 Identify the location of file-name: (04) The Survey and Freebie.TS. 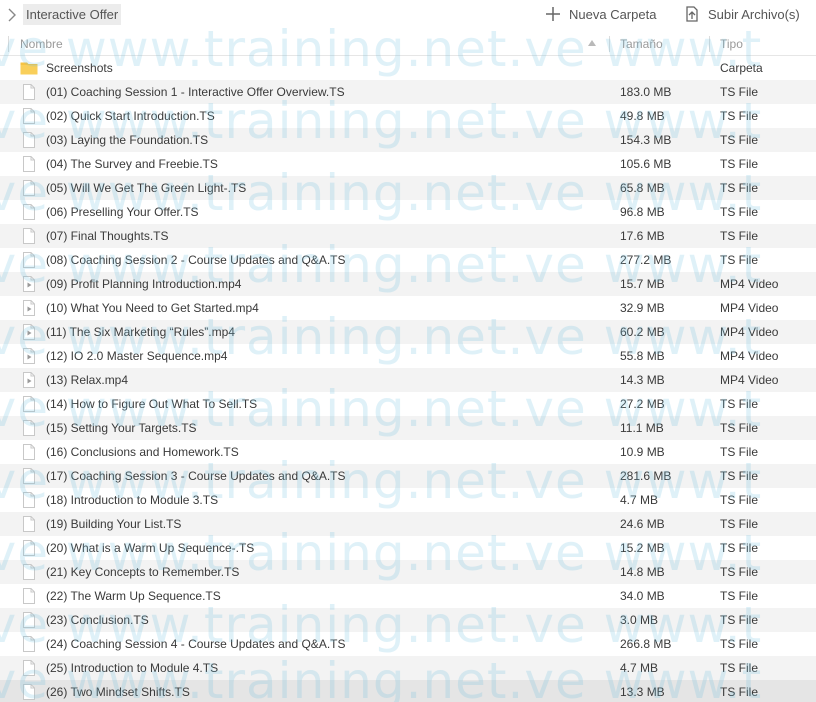
(132, 164).